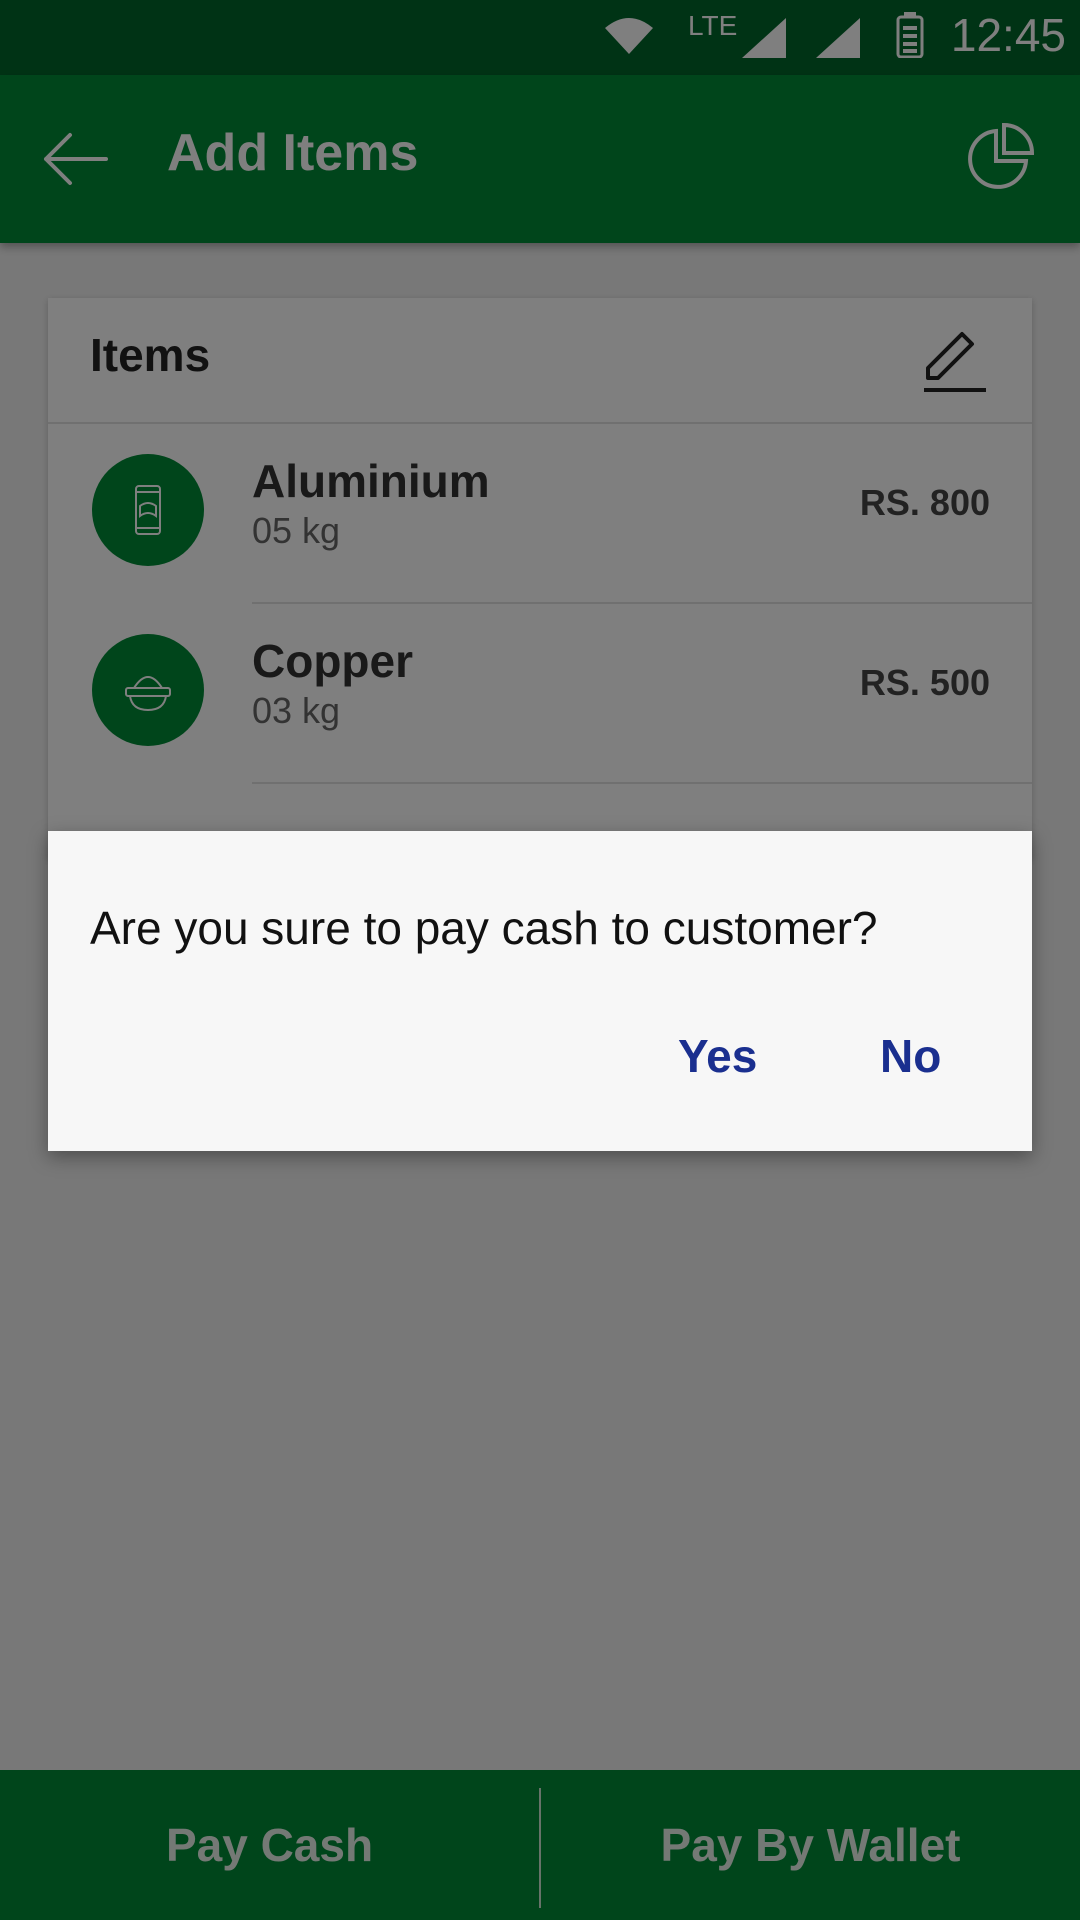 Image resolution: width=1080 pixels, height=1920 pixels. What do you see at coordinates (484, 928) in the screenshot?
I see `dialog-message: Are you sure to pay cash to customer?` at bounding box center [484, 928].